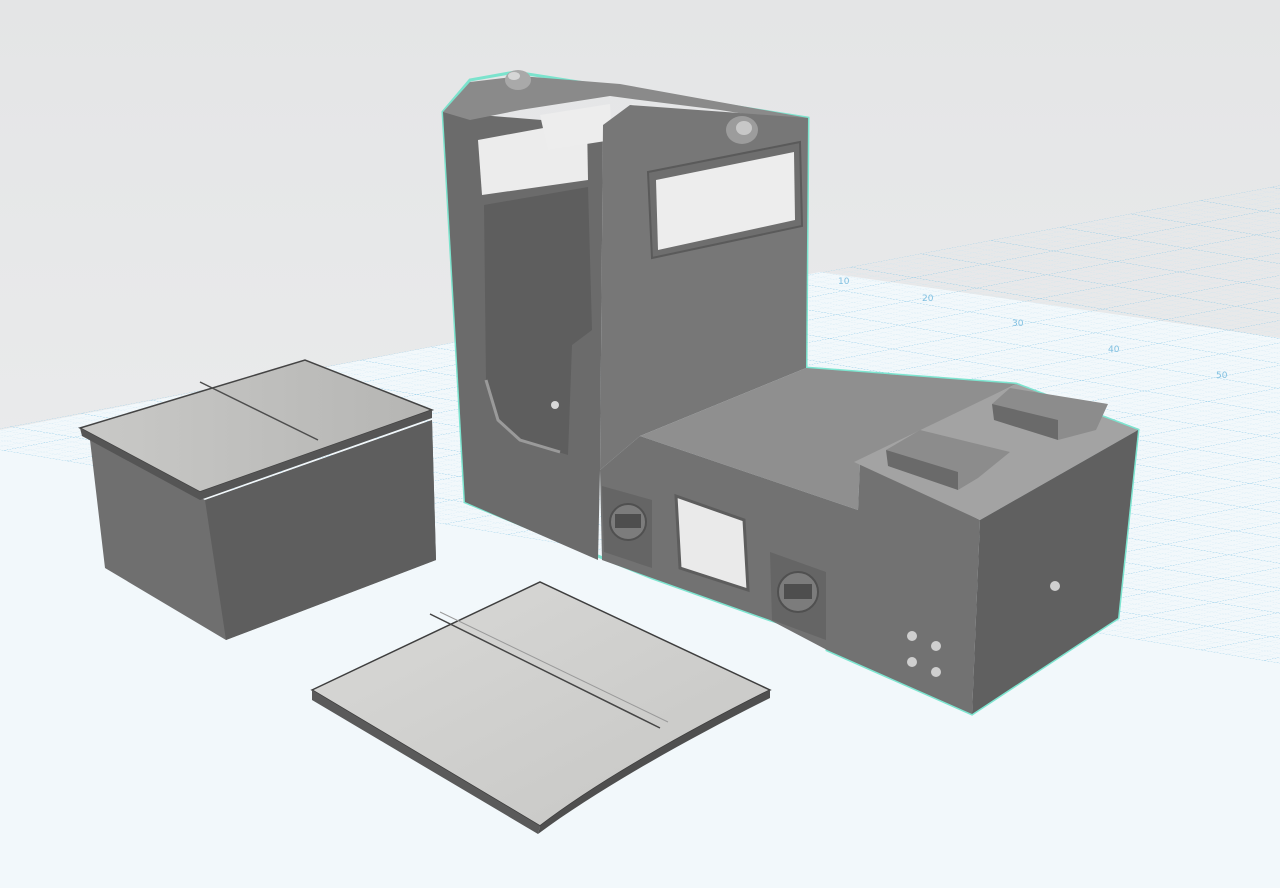  Describe the element at coordinates (518, 80) in the screenshot. I see `headlight-left` at that location.